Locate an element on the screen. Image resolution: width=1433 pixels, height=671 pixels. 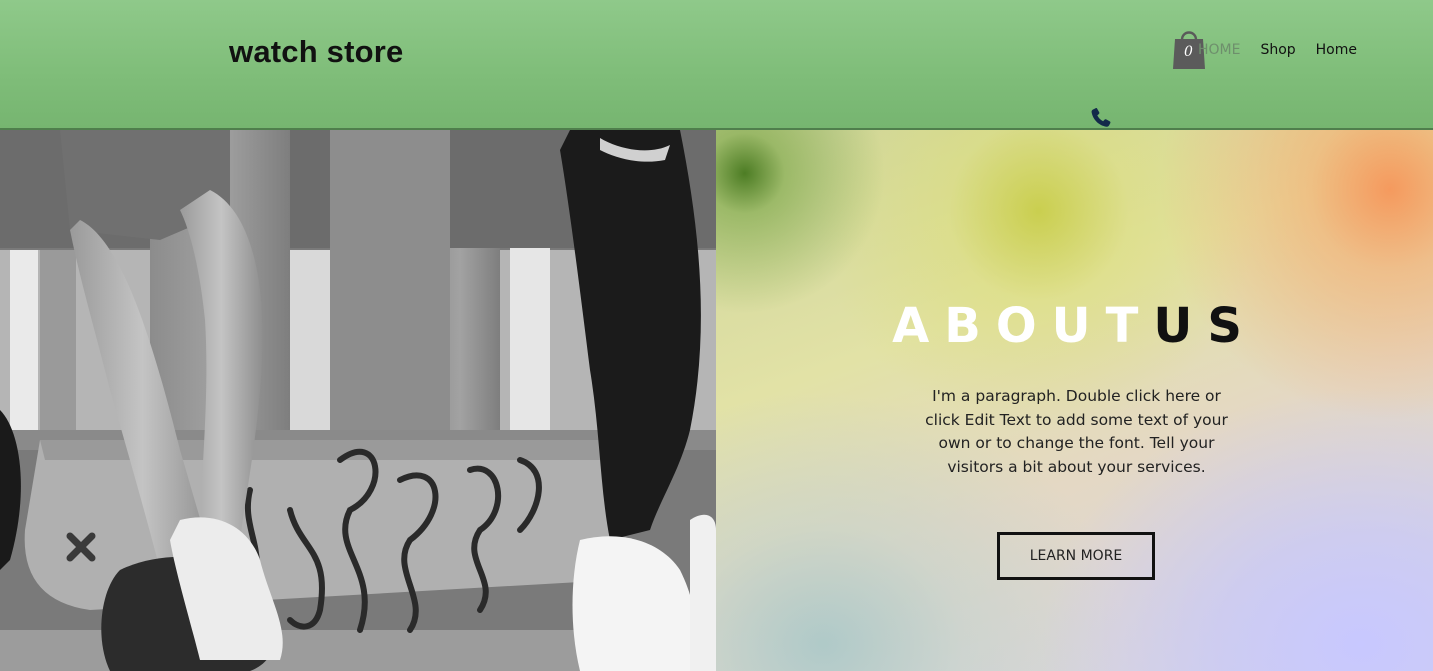
site-title: watch store is located at coordinates (316, 52).